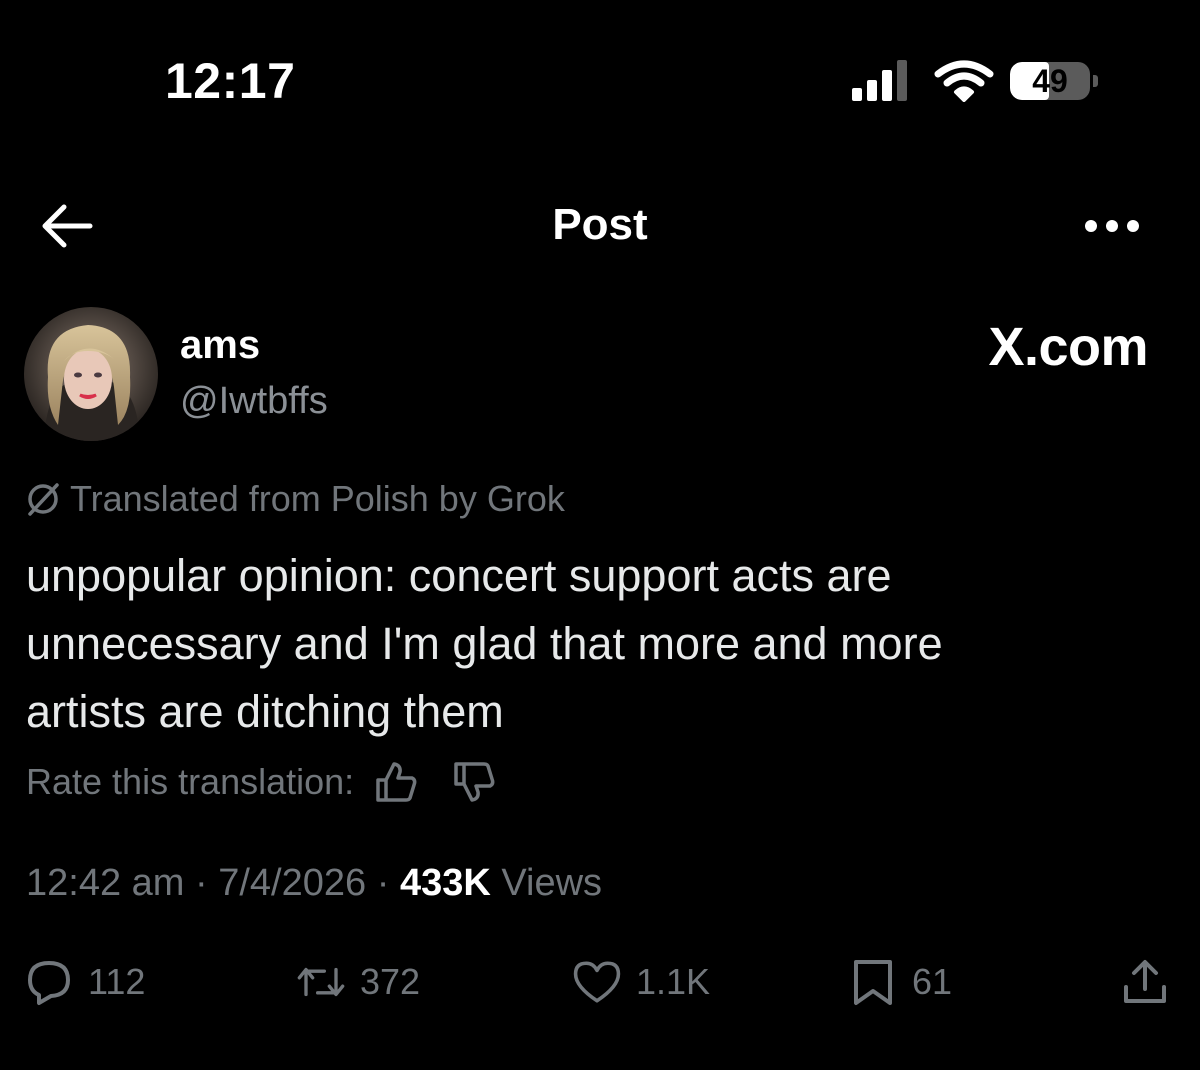  What do you see at coordinates (597, 982) in the screenshot?
I see `heart-icon` at bounding box center [597, 982].